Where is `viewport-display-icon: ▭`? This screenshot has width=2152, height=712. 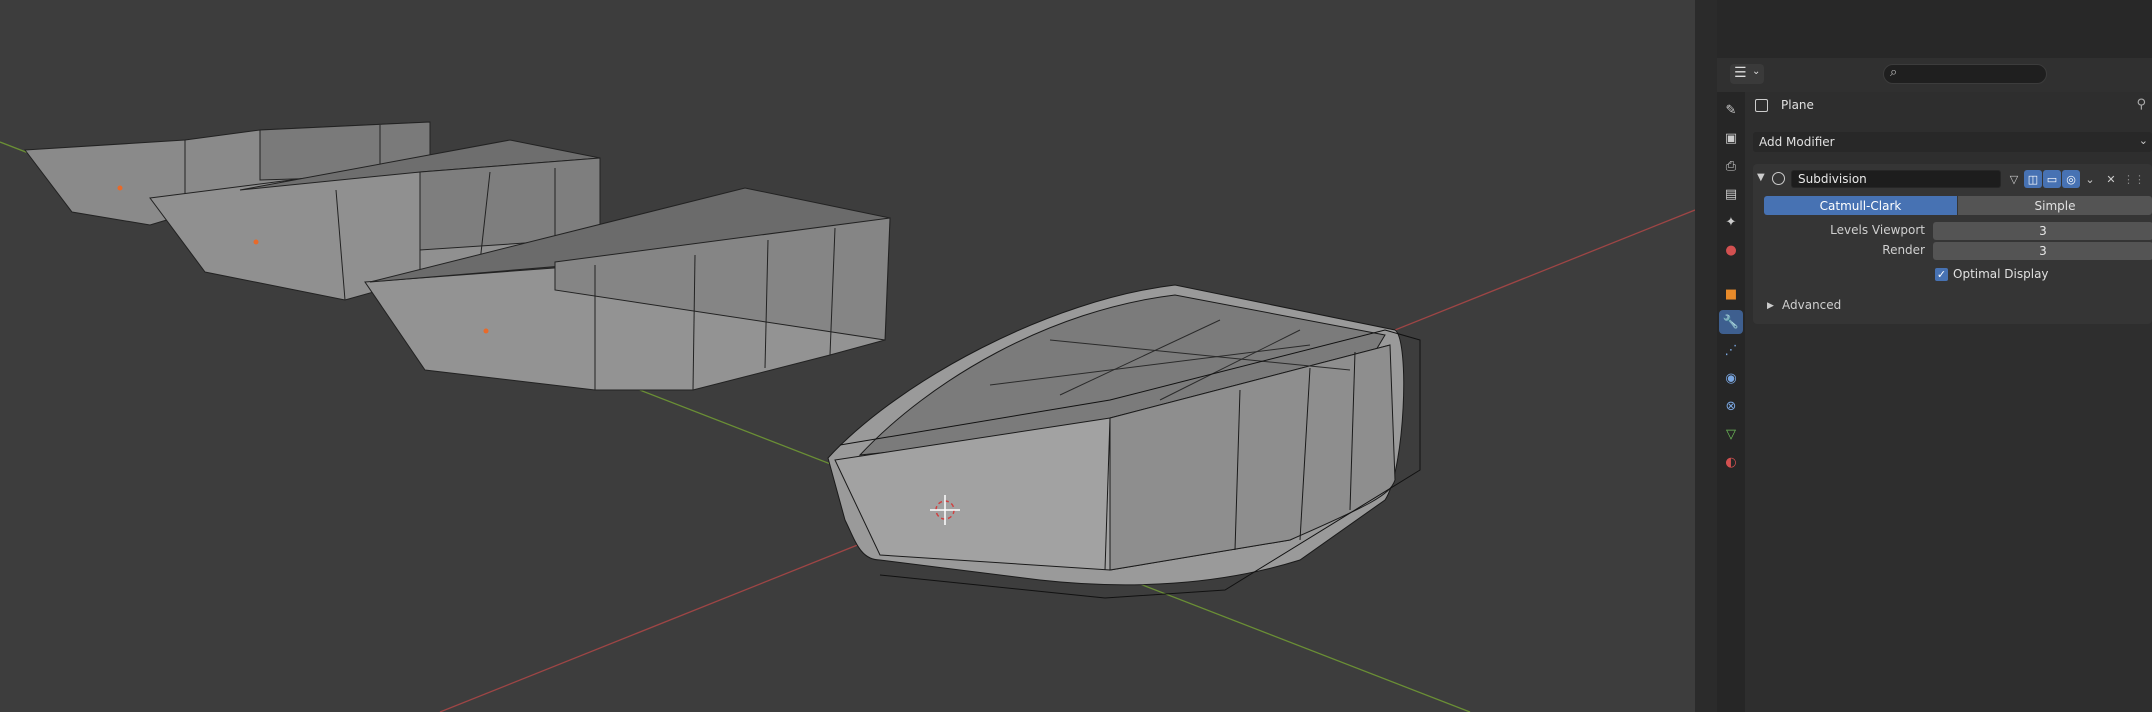 viewport-display-icon: ▭ is located at coordinates (2052, 179).